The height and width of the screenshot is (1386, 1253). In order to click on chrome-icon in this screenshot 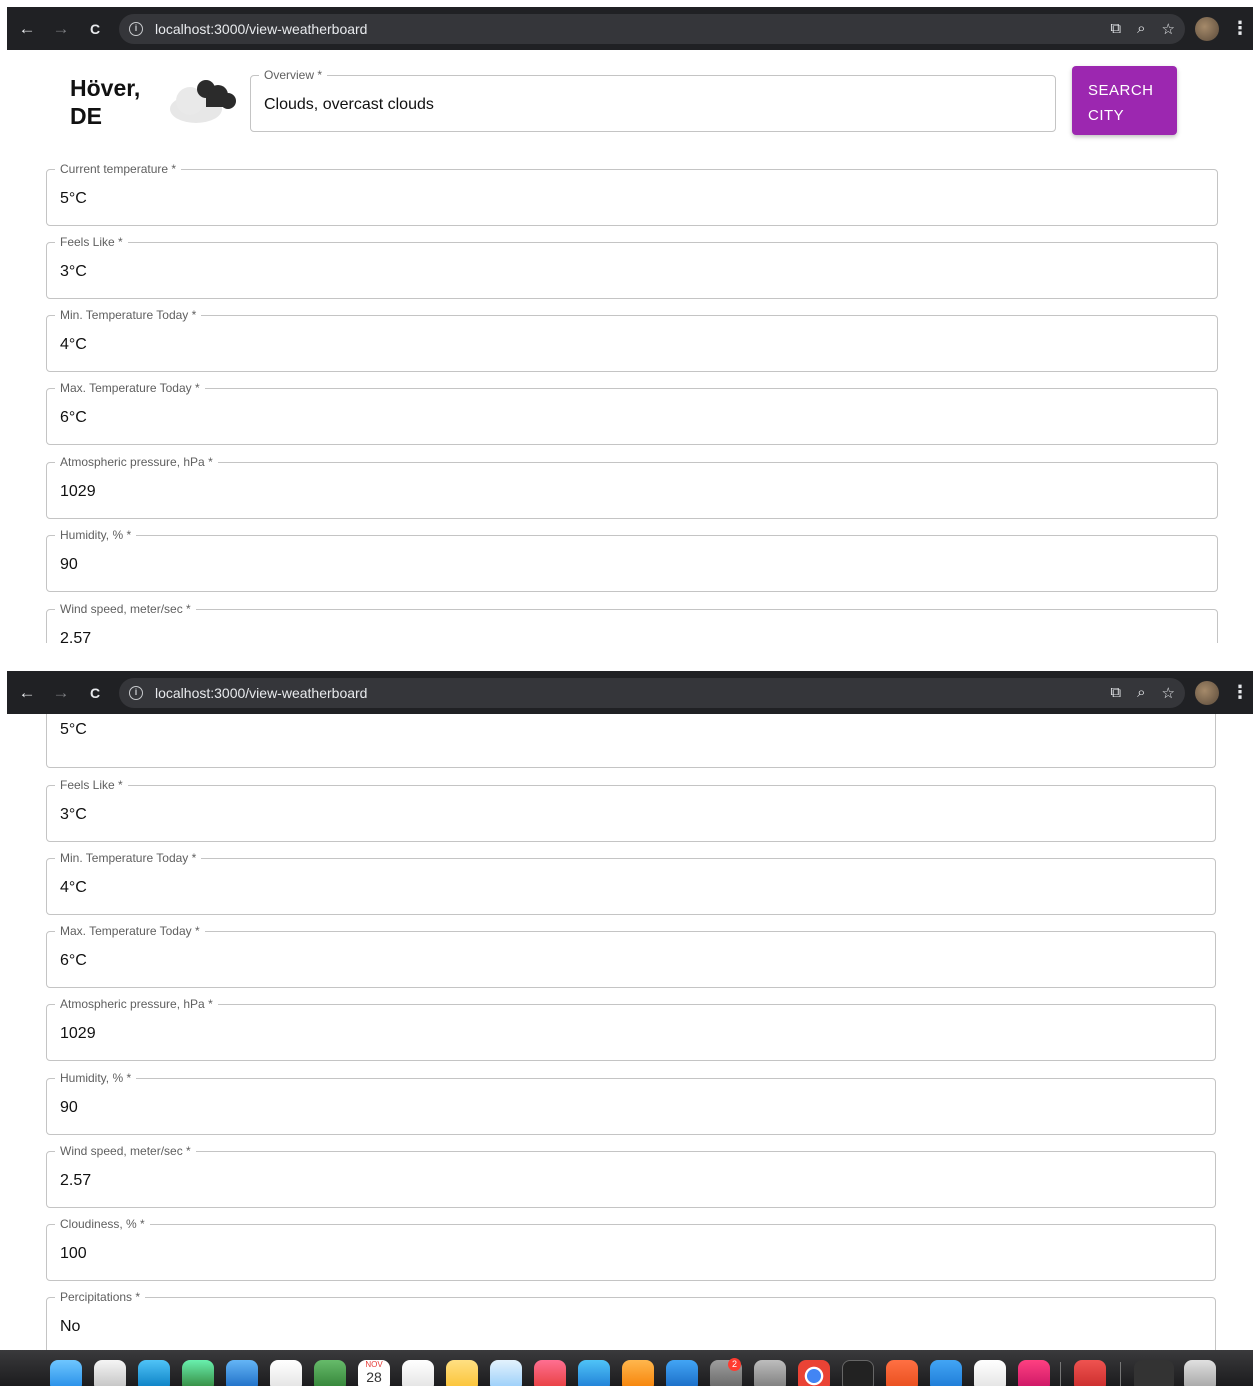, I will do `click(814, 1373)`.